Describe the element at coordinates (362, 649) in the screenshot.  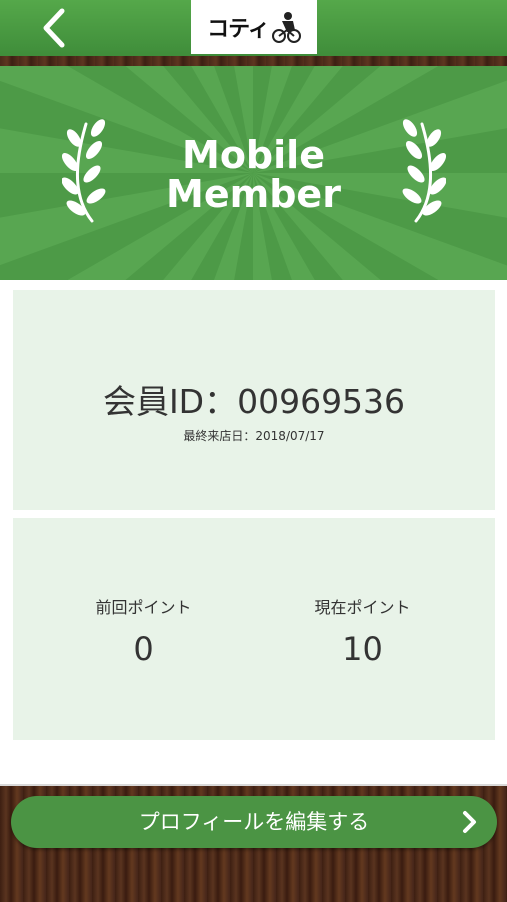
I see `current-points-value: 10` at that location.